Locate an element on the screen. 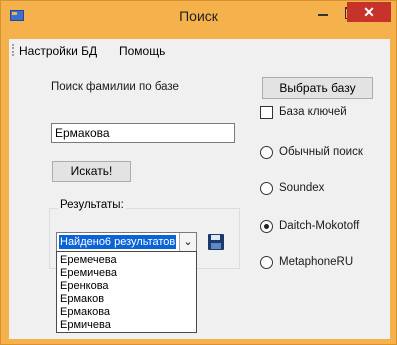 The image size is (397, 345). key-base-label: База ключей is located at coordinates (313, 112).